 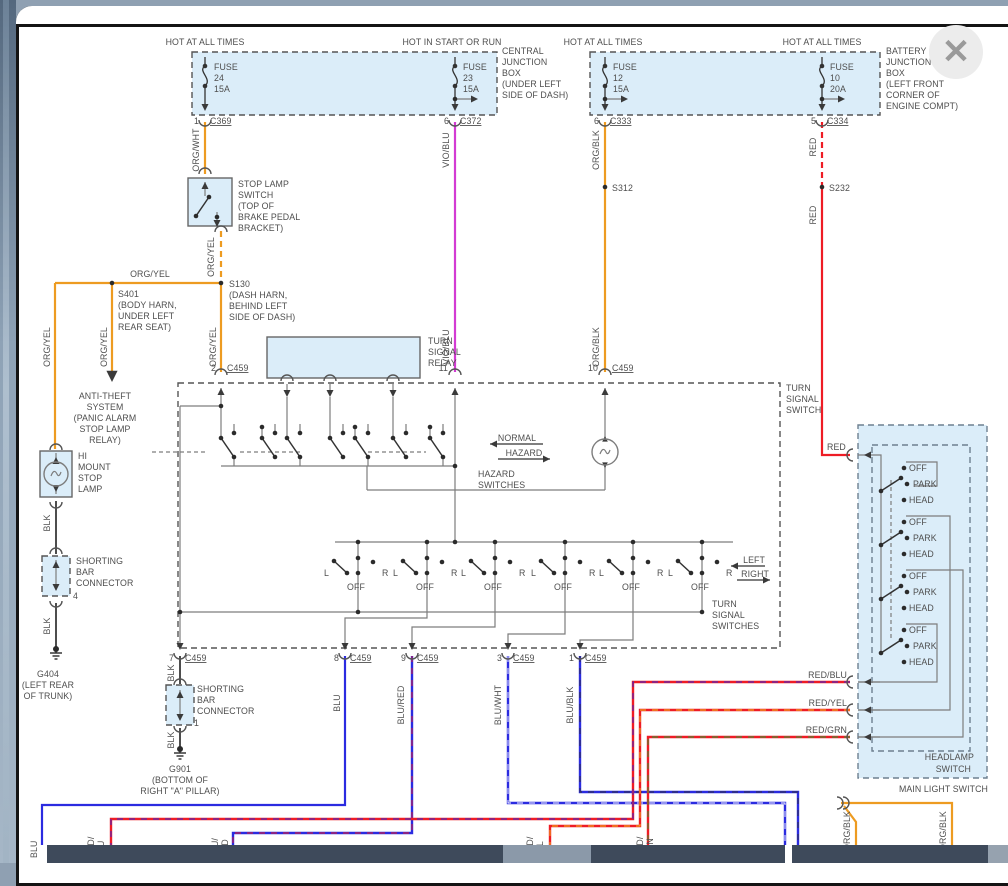 What do you see at coordinates (343, 357) in the screenshot?
I see `turn-signal-relay` at bounding box center [343, 357].